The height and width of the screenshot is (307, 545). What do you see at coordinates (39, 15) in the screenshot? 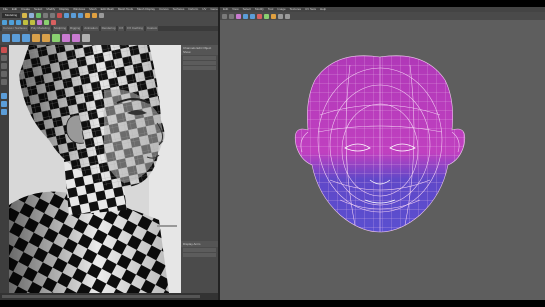
I see `save-scene-icon` at bounding box center [39, 15].